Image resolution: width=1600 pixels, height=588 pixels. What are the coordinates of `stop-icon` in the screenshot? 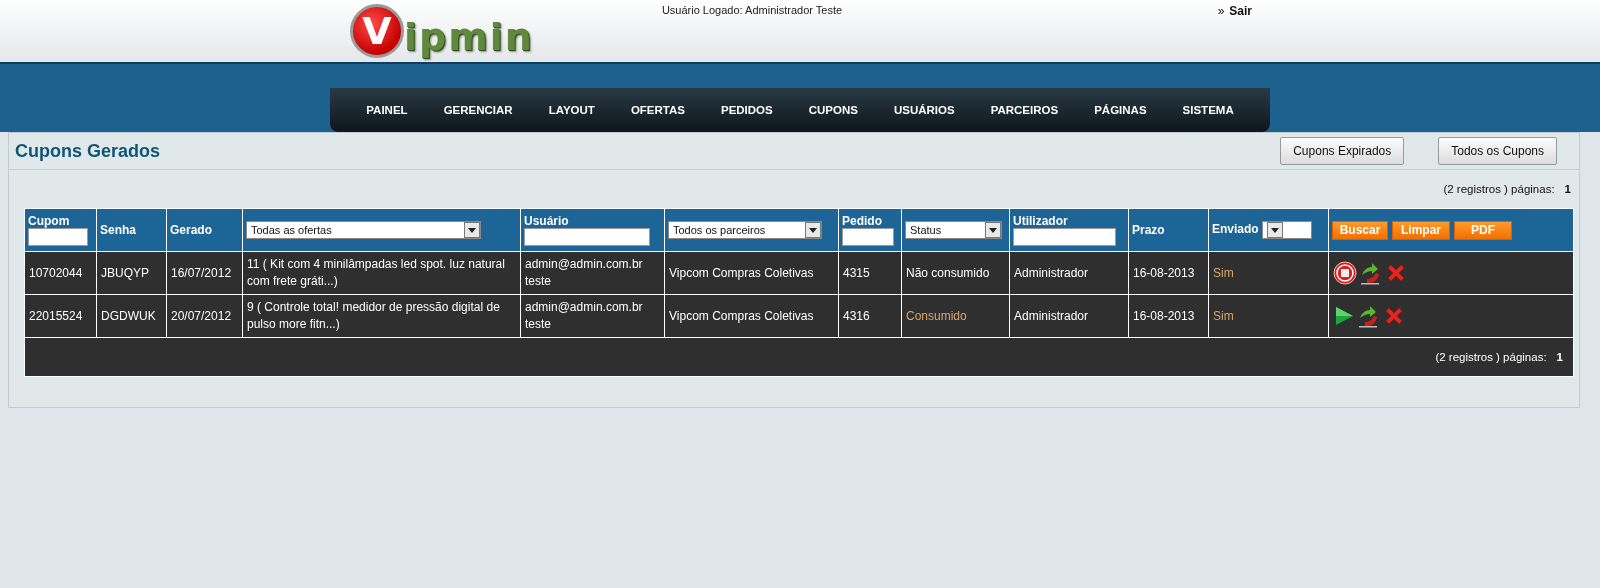 It's located at (1345, 273).